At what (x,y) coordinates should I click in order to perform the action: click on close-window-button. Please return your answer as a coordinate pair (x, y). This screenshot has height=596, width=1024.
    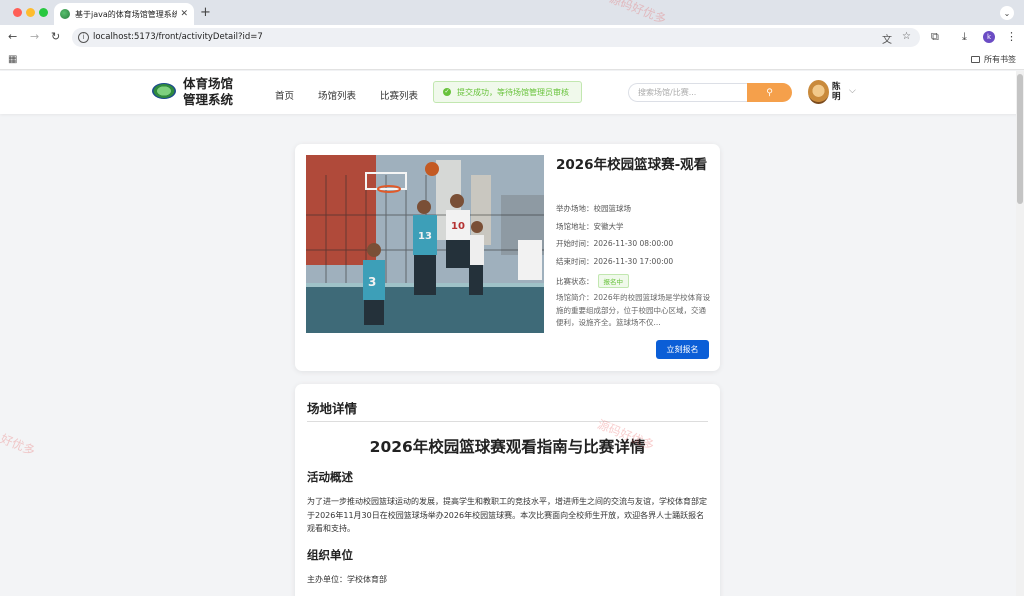
    Looking at the image, I should click on (17, 12).